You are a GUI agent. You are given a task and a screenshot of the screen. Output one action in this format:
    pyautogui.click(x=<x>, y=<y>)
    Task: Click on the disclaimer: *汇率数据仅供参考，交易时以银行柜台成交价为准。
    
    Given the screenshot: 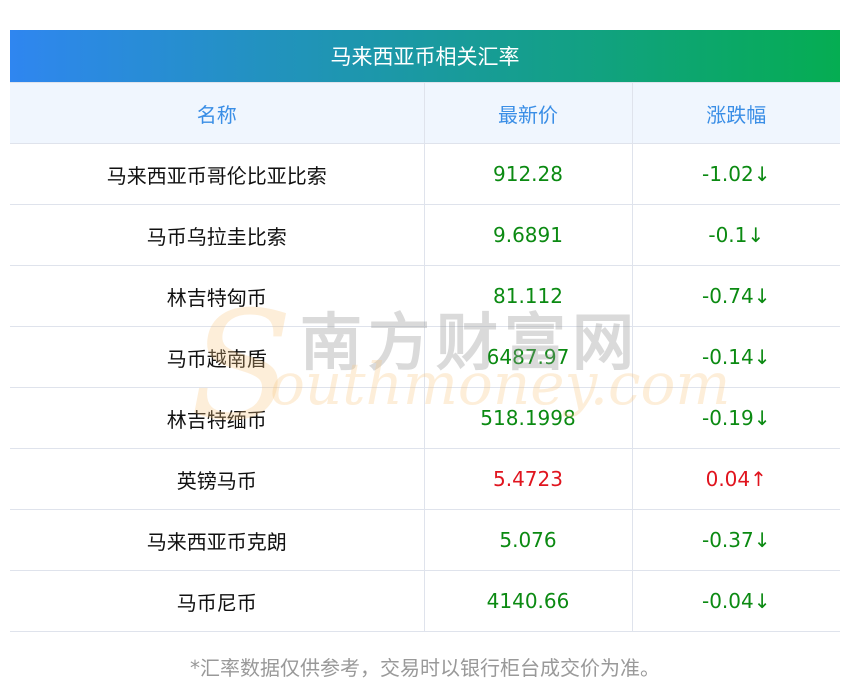 What is the action you would take?
    pyautogui.click(x=425, y=668)
    